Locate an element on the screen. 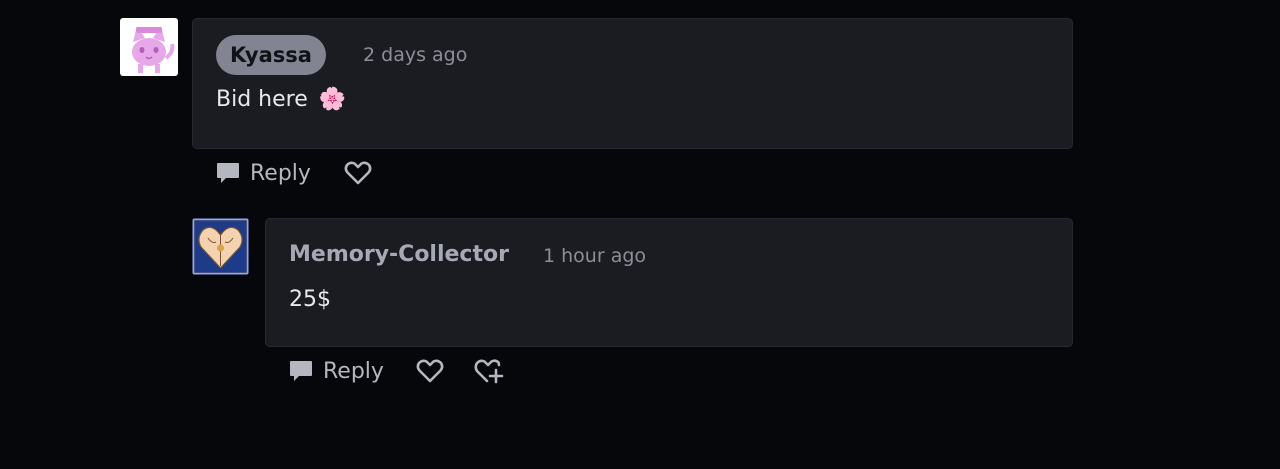 This screenshot has width=1280, height=469. memory-collector-avatar is located at coordinates (220, 246).